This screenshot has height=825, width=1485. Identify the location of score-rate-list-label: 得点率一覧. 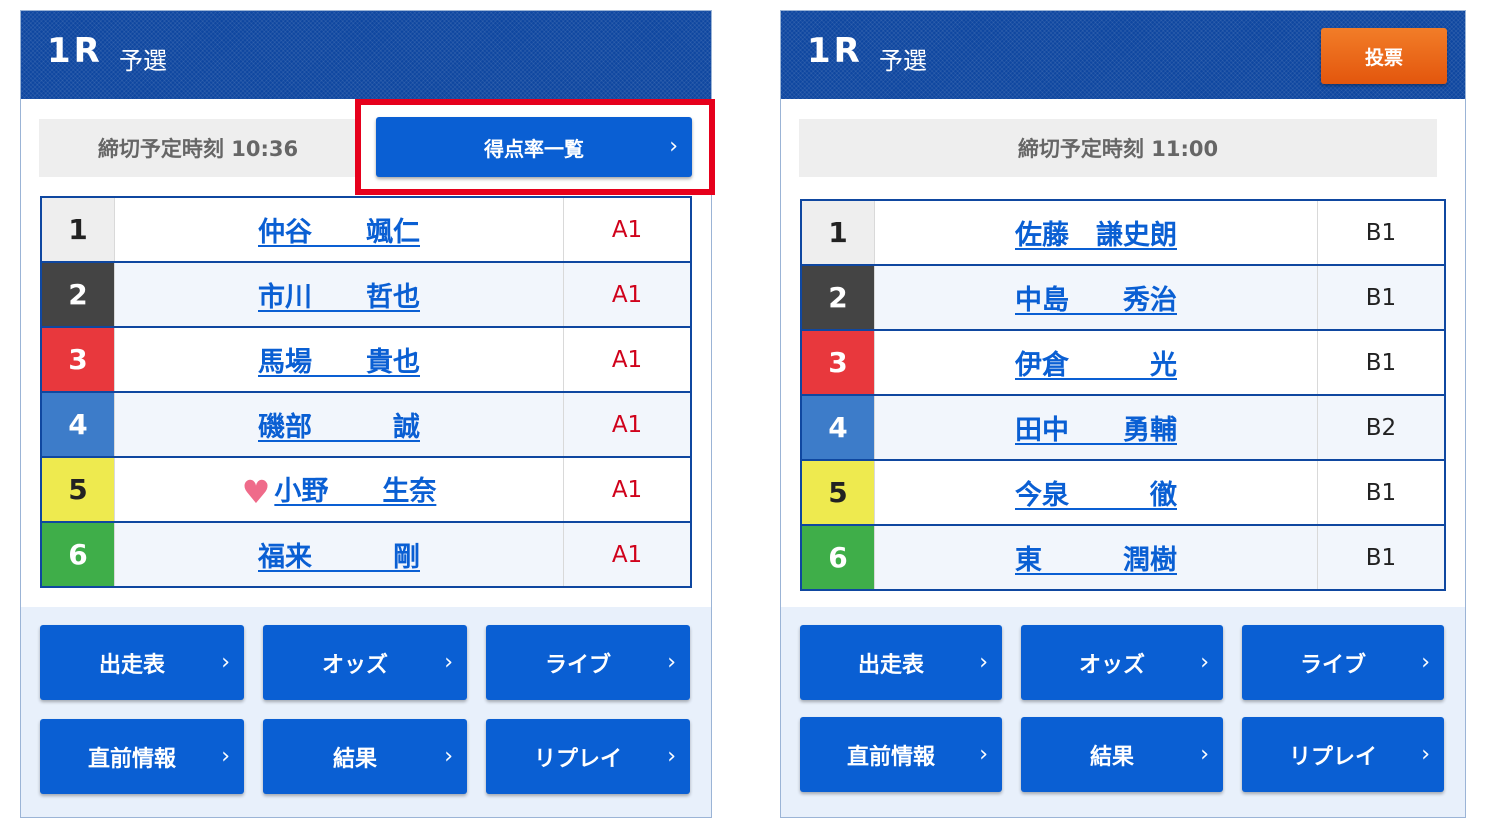
(534, 148).